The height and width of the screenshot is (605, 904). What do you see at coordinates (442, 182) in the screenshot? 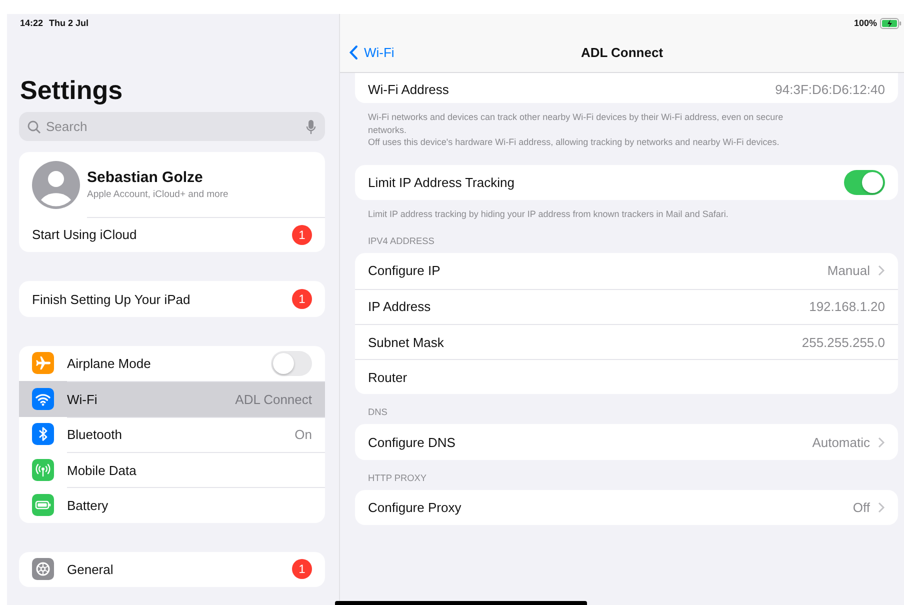
I see `row-label: Limit IP Address Tracking` at bounding box center [442, 182].